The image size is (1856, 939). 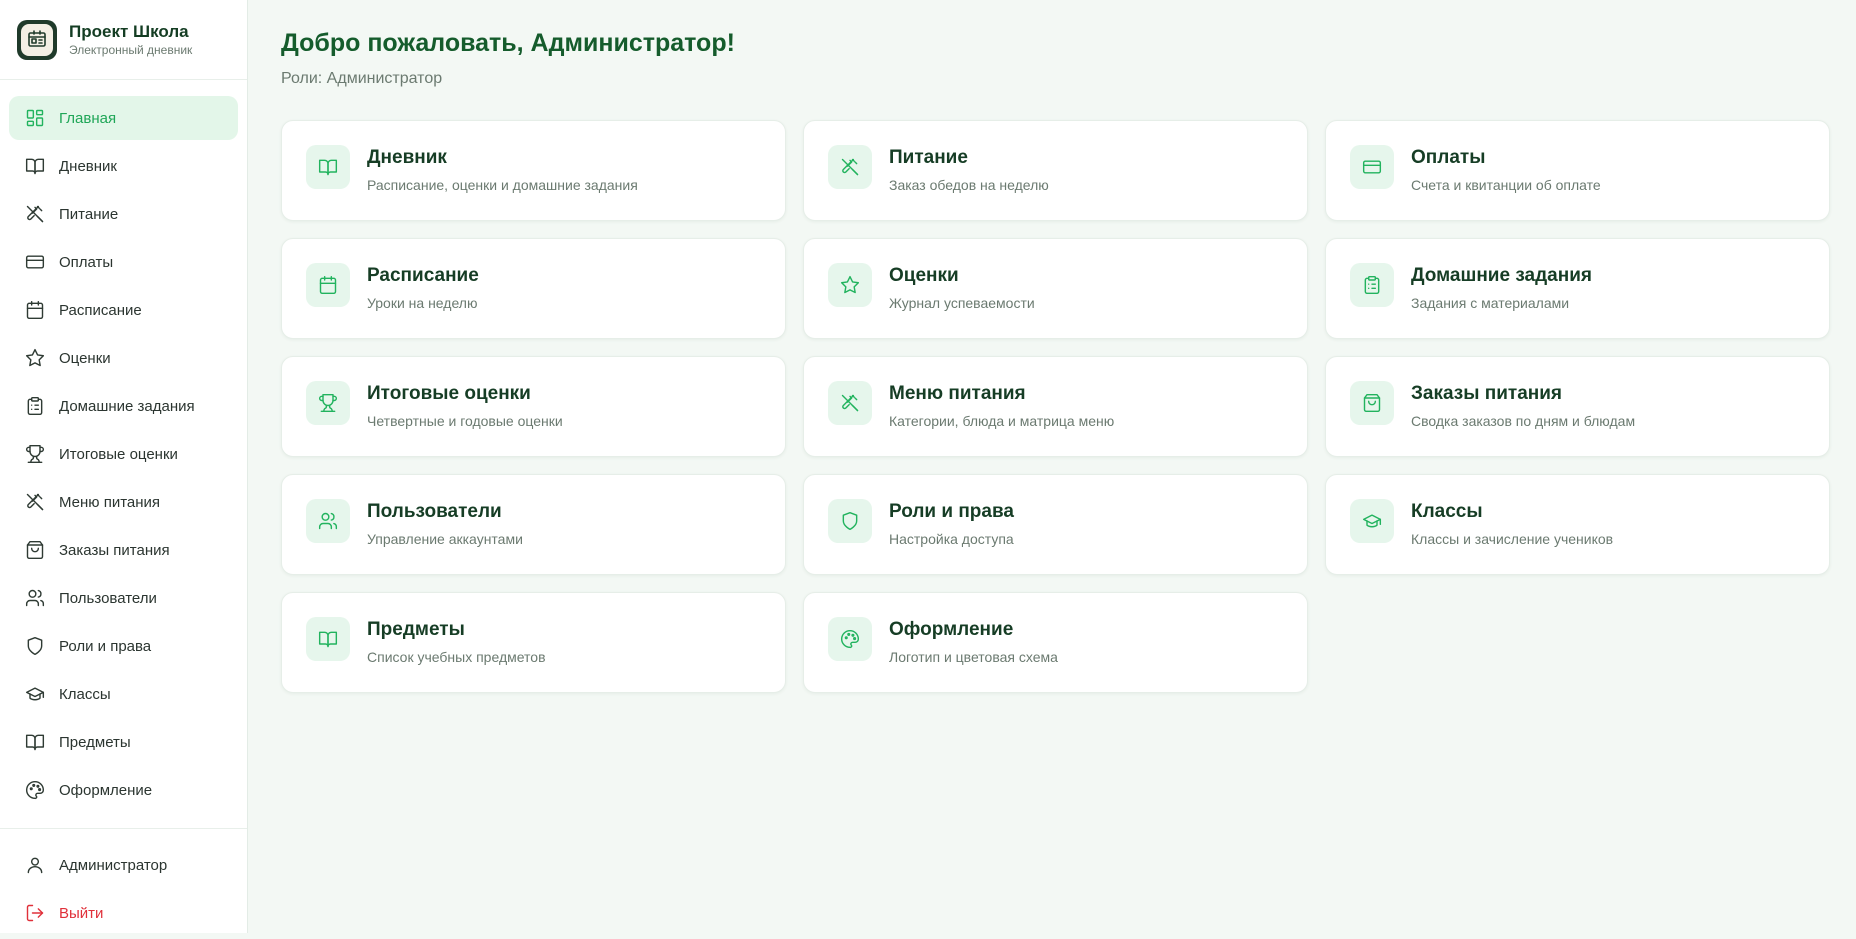 I want to click on dashboard-icon, so click(x=35, y=118).